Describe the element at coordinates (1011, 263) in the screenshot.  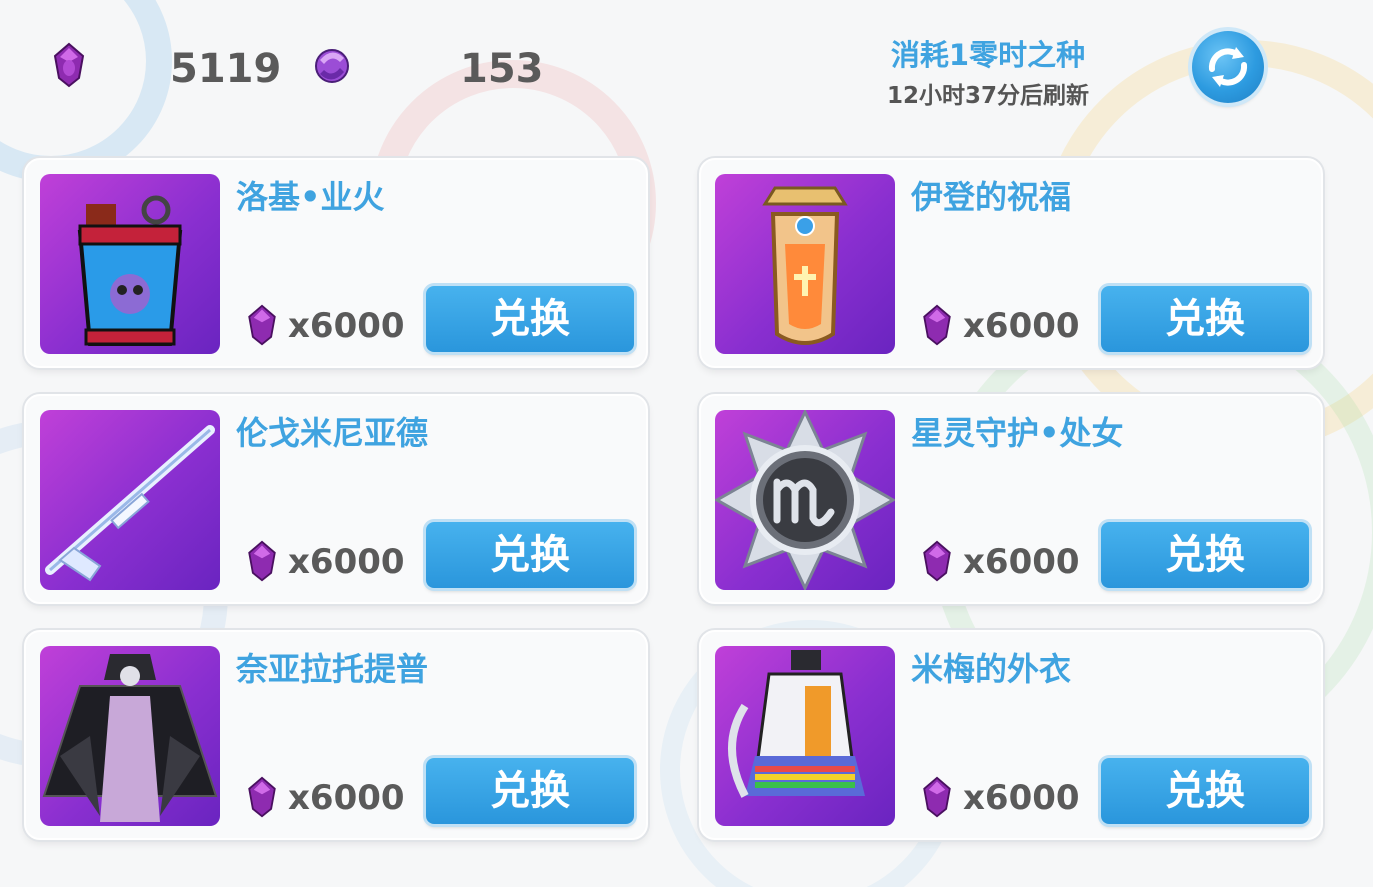
I see `shop-item-card: 伊登的祝福 x6000 兑换` at that location.